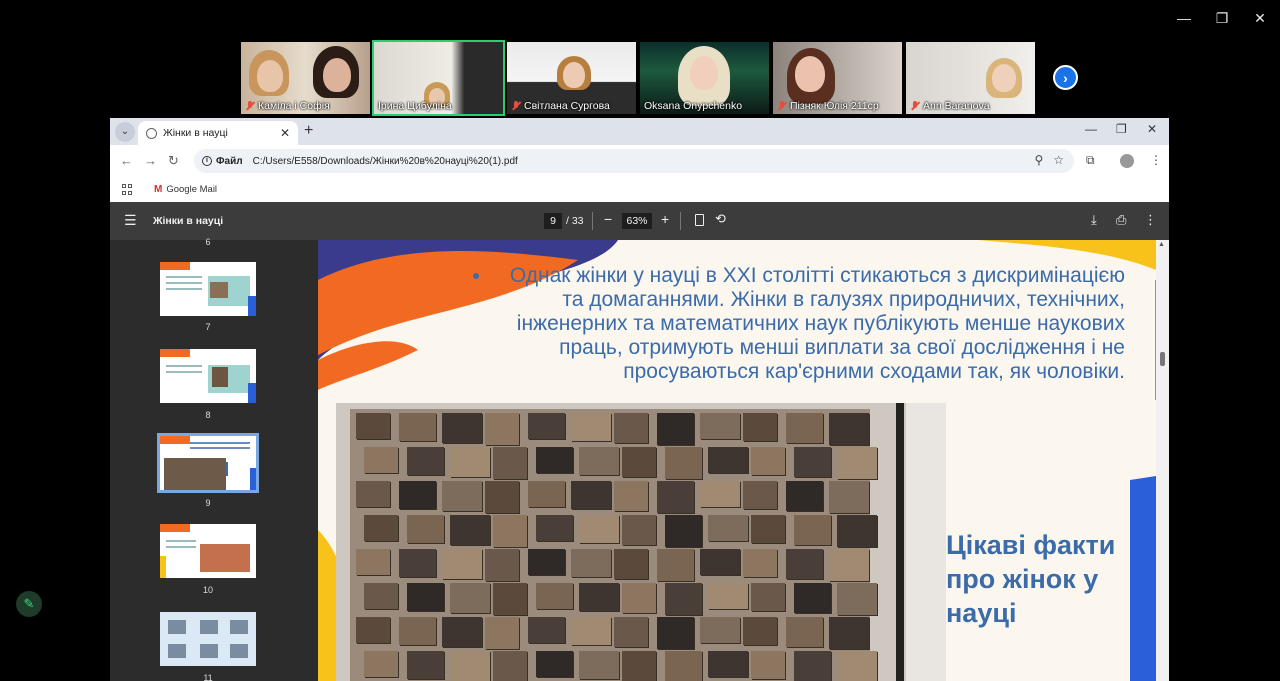 The height and width of the screenshot is (681, 1280). Describe the element at coordinates (1156, 160) in the screenshot. I see `browser-menu-icon: ⋮` at that location.